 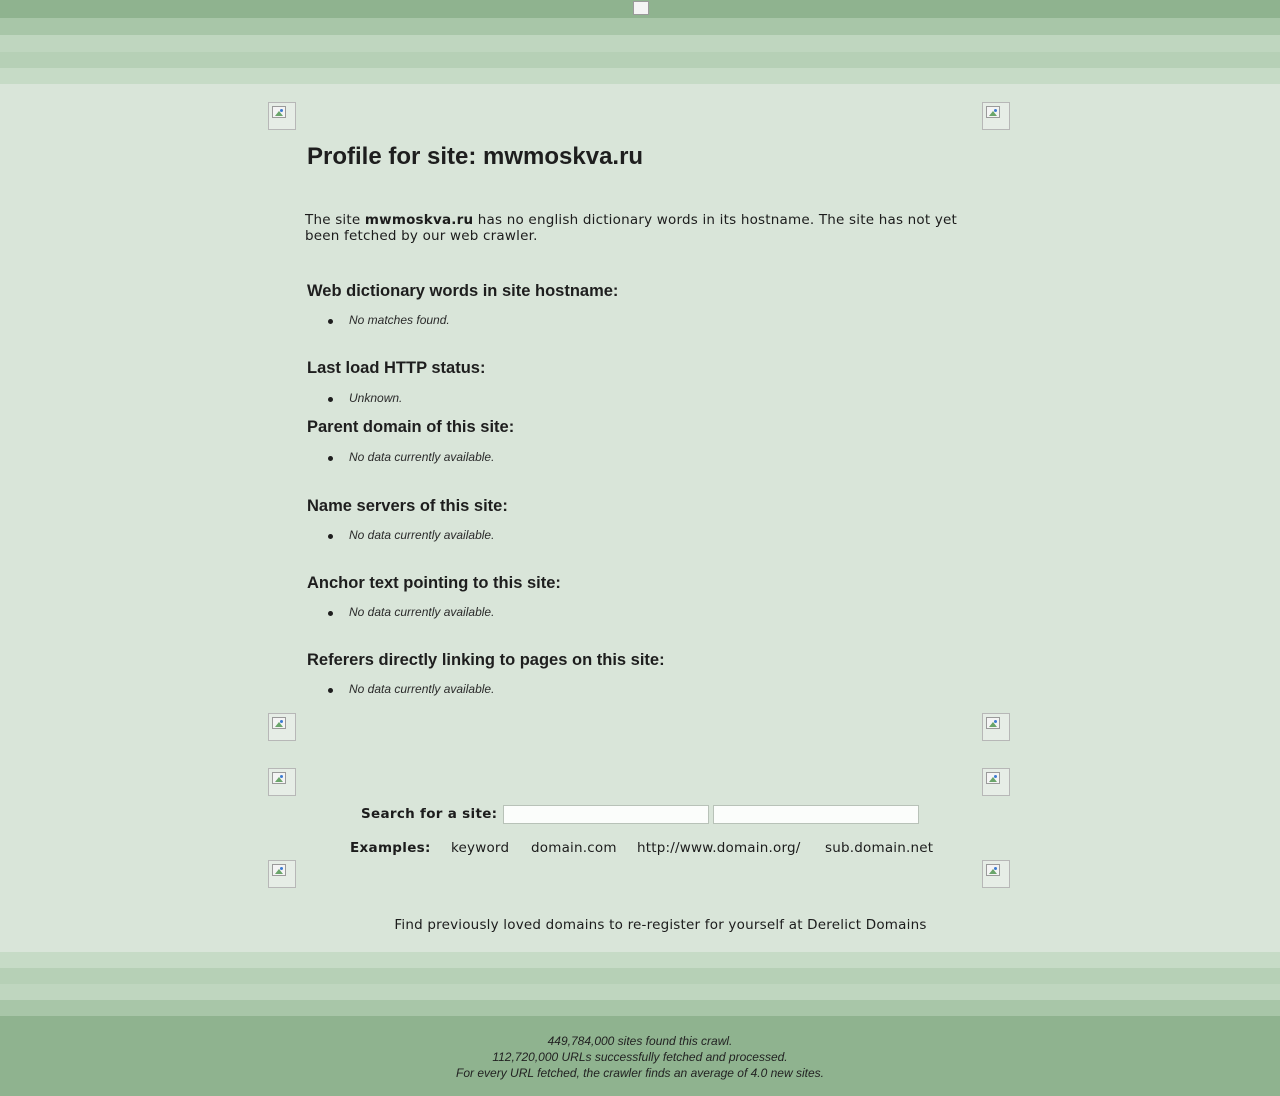 I want to click on search-input, so click(x=606, y=814).